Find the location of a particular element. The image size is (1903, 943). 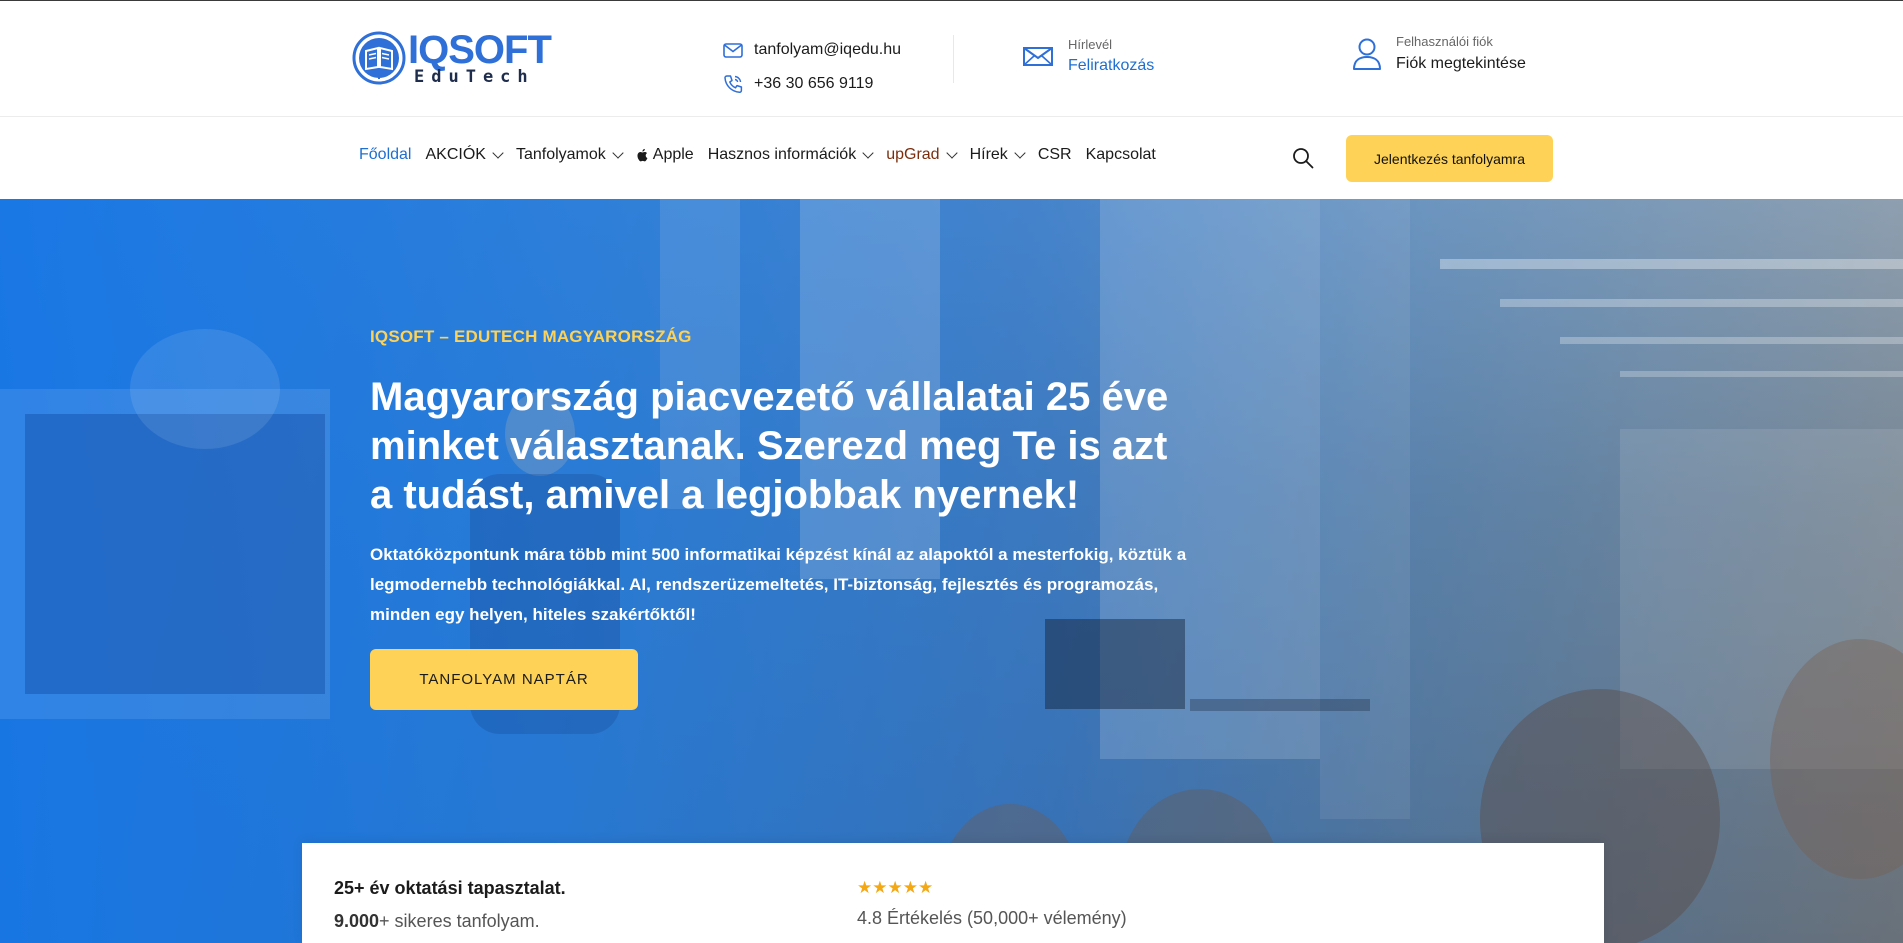

experience-text: 25+ év oktatási tapasztalat. is located at coordinates (450, 888).